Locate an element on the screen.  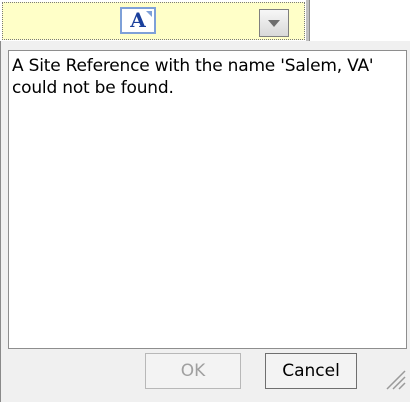
ok-button: OK is located at coordinates (193, 371).